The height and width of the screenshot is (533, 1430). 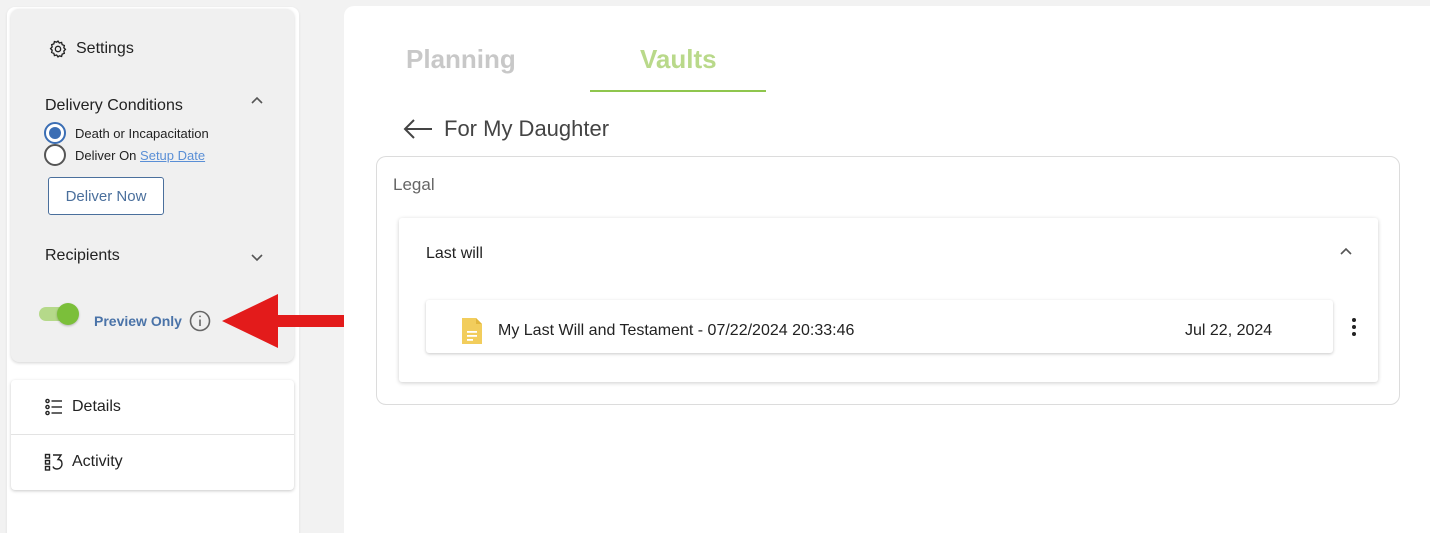 I want to click on radio-deliver-on: Deliver On Setup Date, so click(x=124, y=155).